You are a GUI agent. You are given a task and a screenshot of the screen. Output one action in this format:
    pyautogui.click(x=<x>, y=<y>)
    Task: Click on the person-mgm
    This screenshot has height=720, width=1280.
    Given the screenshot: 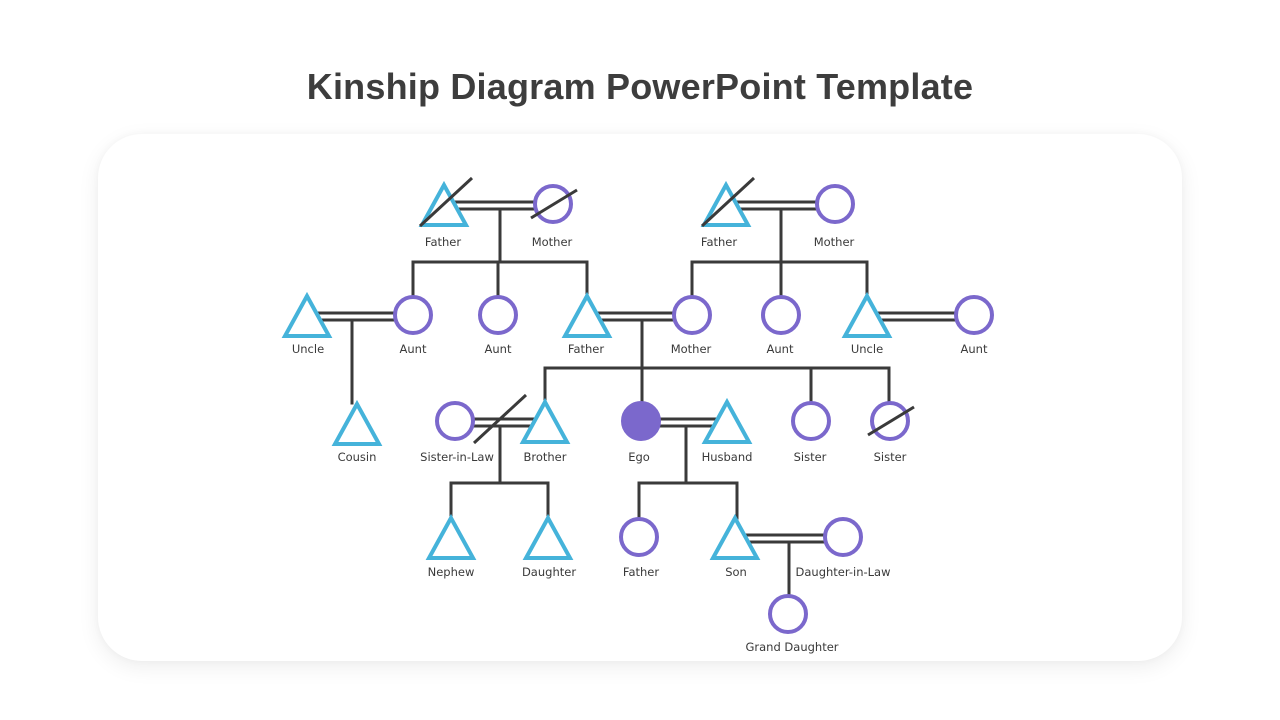 What is the action you would take?
    pyautogui.click(x=835, y=204)
    